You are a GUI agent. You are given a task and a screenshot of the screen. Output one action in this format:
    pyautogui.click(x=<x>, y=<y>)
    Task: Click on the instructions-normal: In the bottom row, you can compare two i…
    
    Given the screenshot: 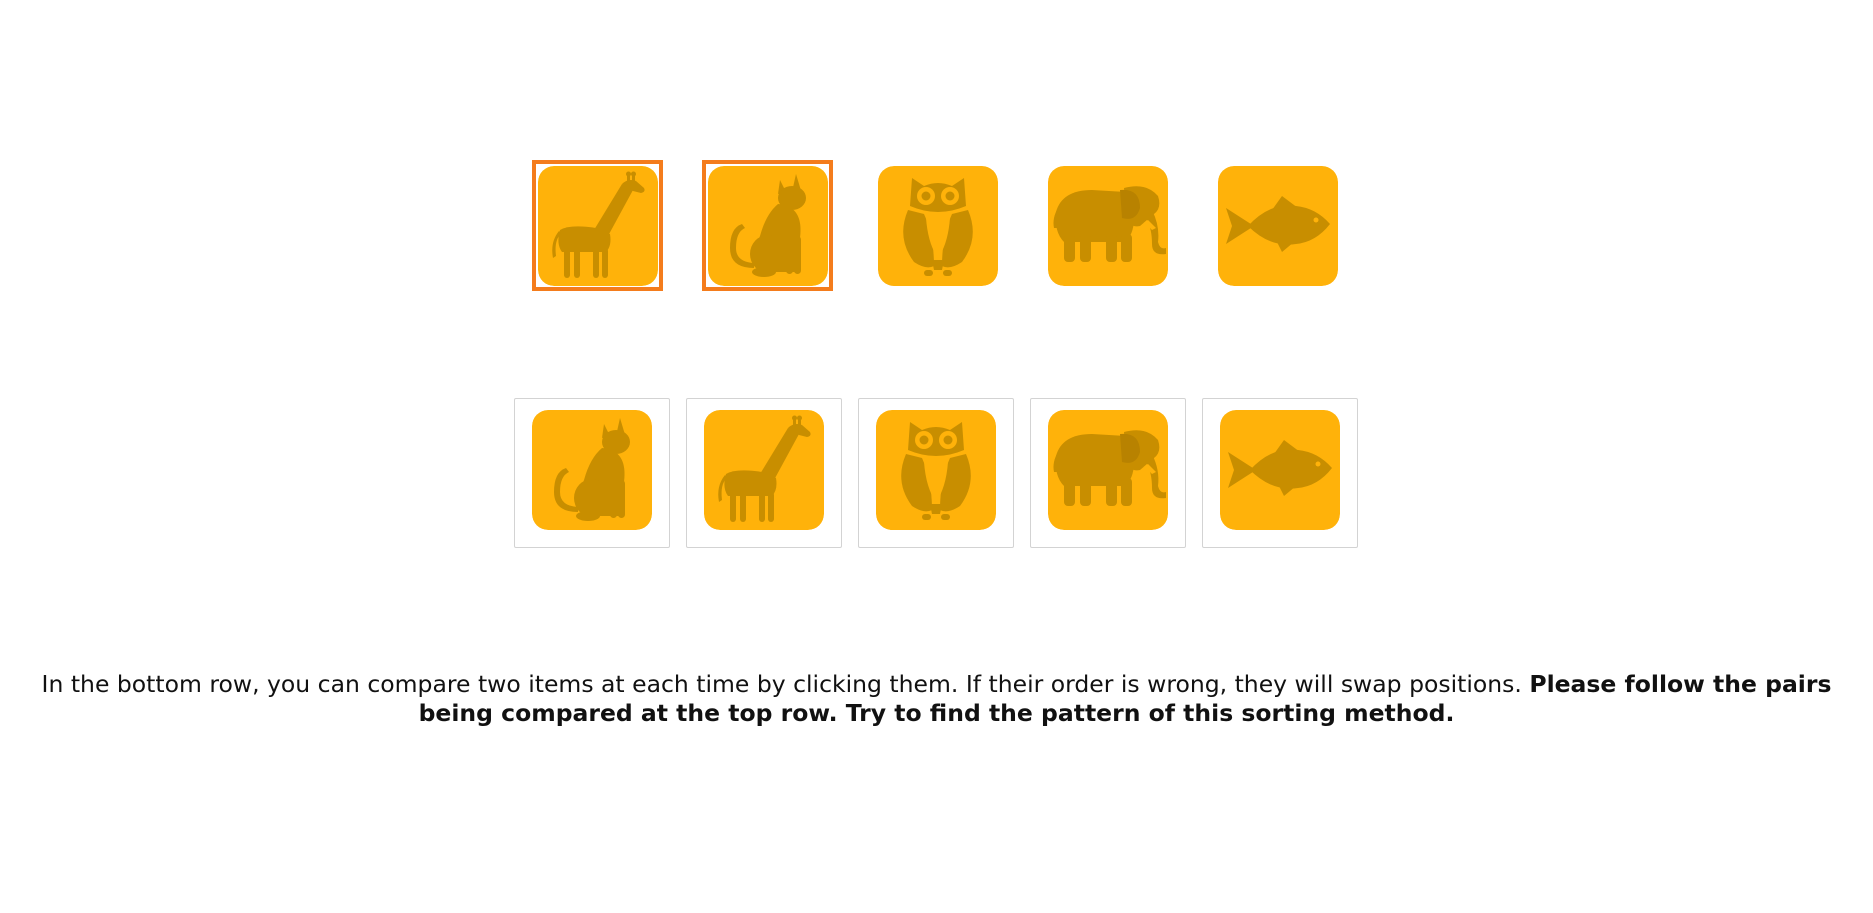 What is the action you would take?
    pyautogui.click(x=785, y=684)
    